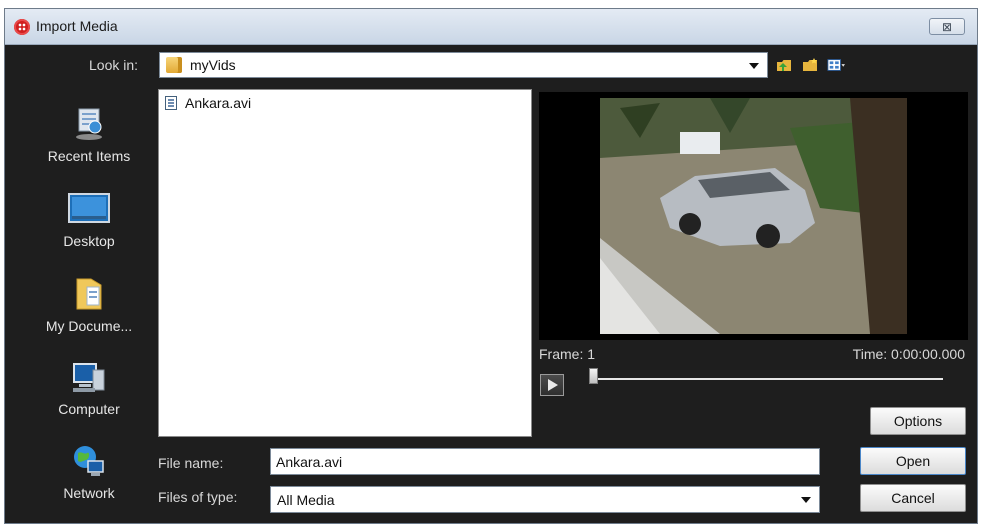 This screenshot has height=527, width=981. Describe the element at coordinates (567, 354) in the screenshot. I see `frame-label: Frame: 1` at that location.